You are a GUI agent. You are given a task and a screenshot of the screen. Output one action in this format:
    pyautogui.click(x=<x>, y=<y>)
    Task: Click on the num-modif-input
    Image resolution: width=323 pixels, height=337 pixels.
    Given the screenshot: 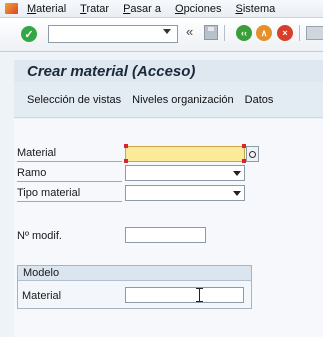 What is the action you would take?
    pyautogui.click(x=165, y=235)
    